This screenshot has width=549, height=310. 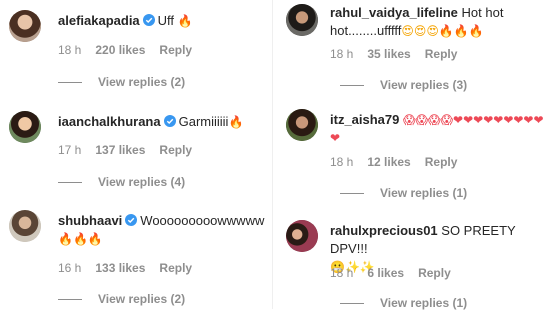 I want to click on comment-time: 16 h, so click(x=69, y=268).